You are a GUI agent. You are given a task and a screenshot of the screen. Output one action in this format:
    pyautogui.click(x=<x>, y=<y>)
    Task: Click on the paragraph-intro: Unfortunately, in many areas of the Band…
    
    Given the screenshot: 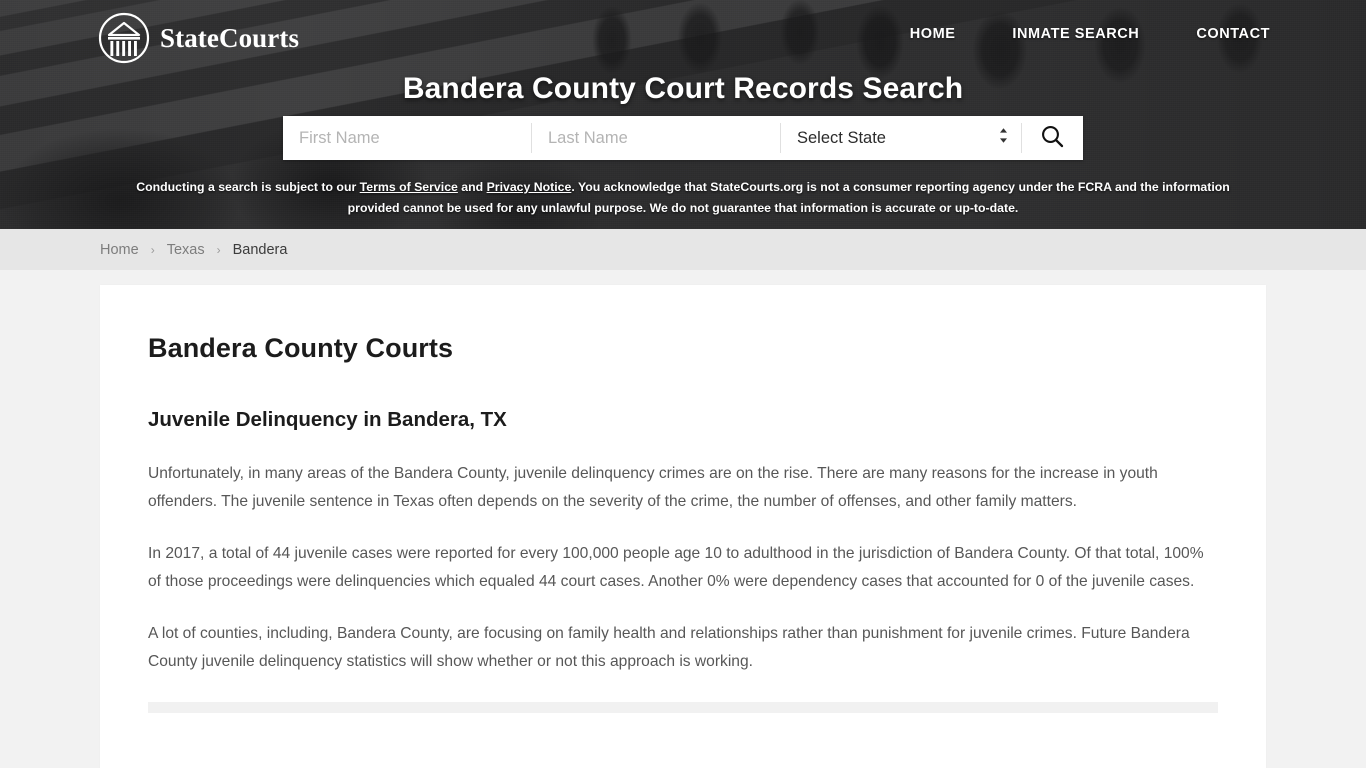 What is the action you would take?
    pyautogui.click(x=653, y=487)
    